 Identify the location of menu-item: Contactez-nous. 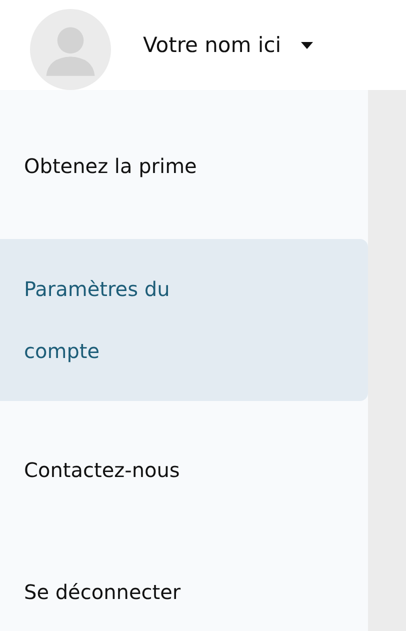
(184, 470).